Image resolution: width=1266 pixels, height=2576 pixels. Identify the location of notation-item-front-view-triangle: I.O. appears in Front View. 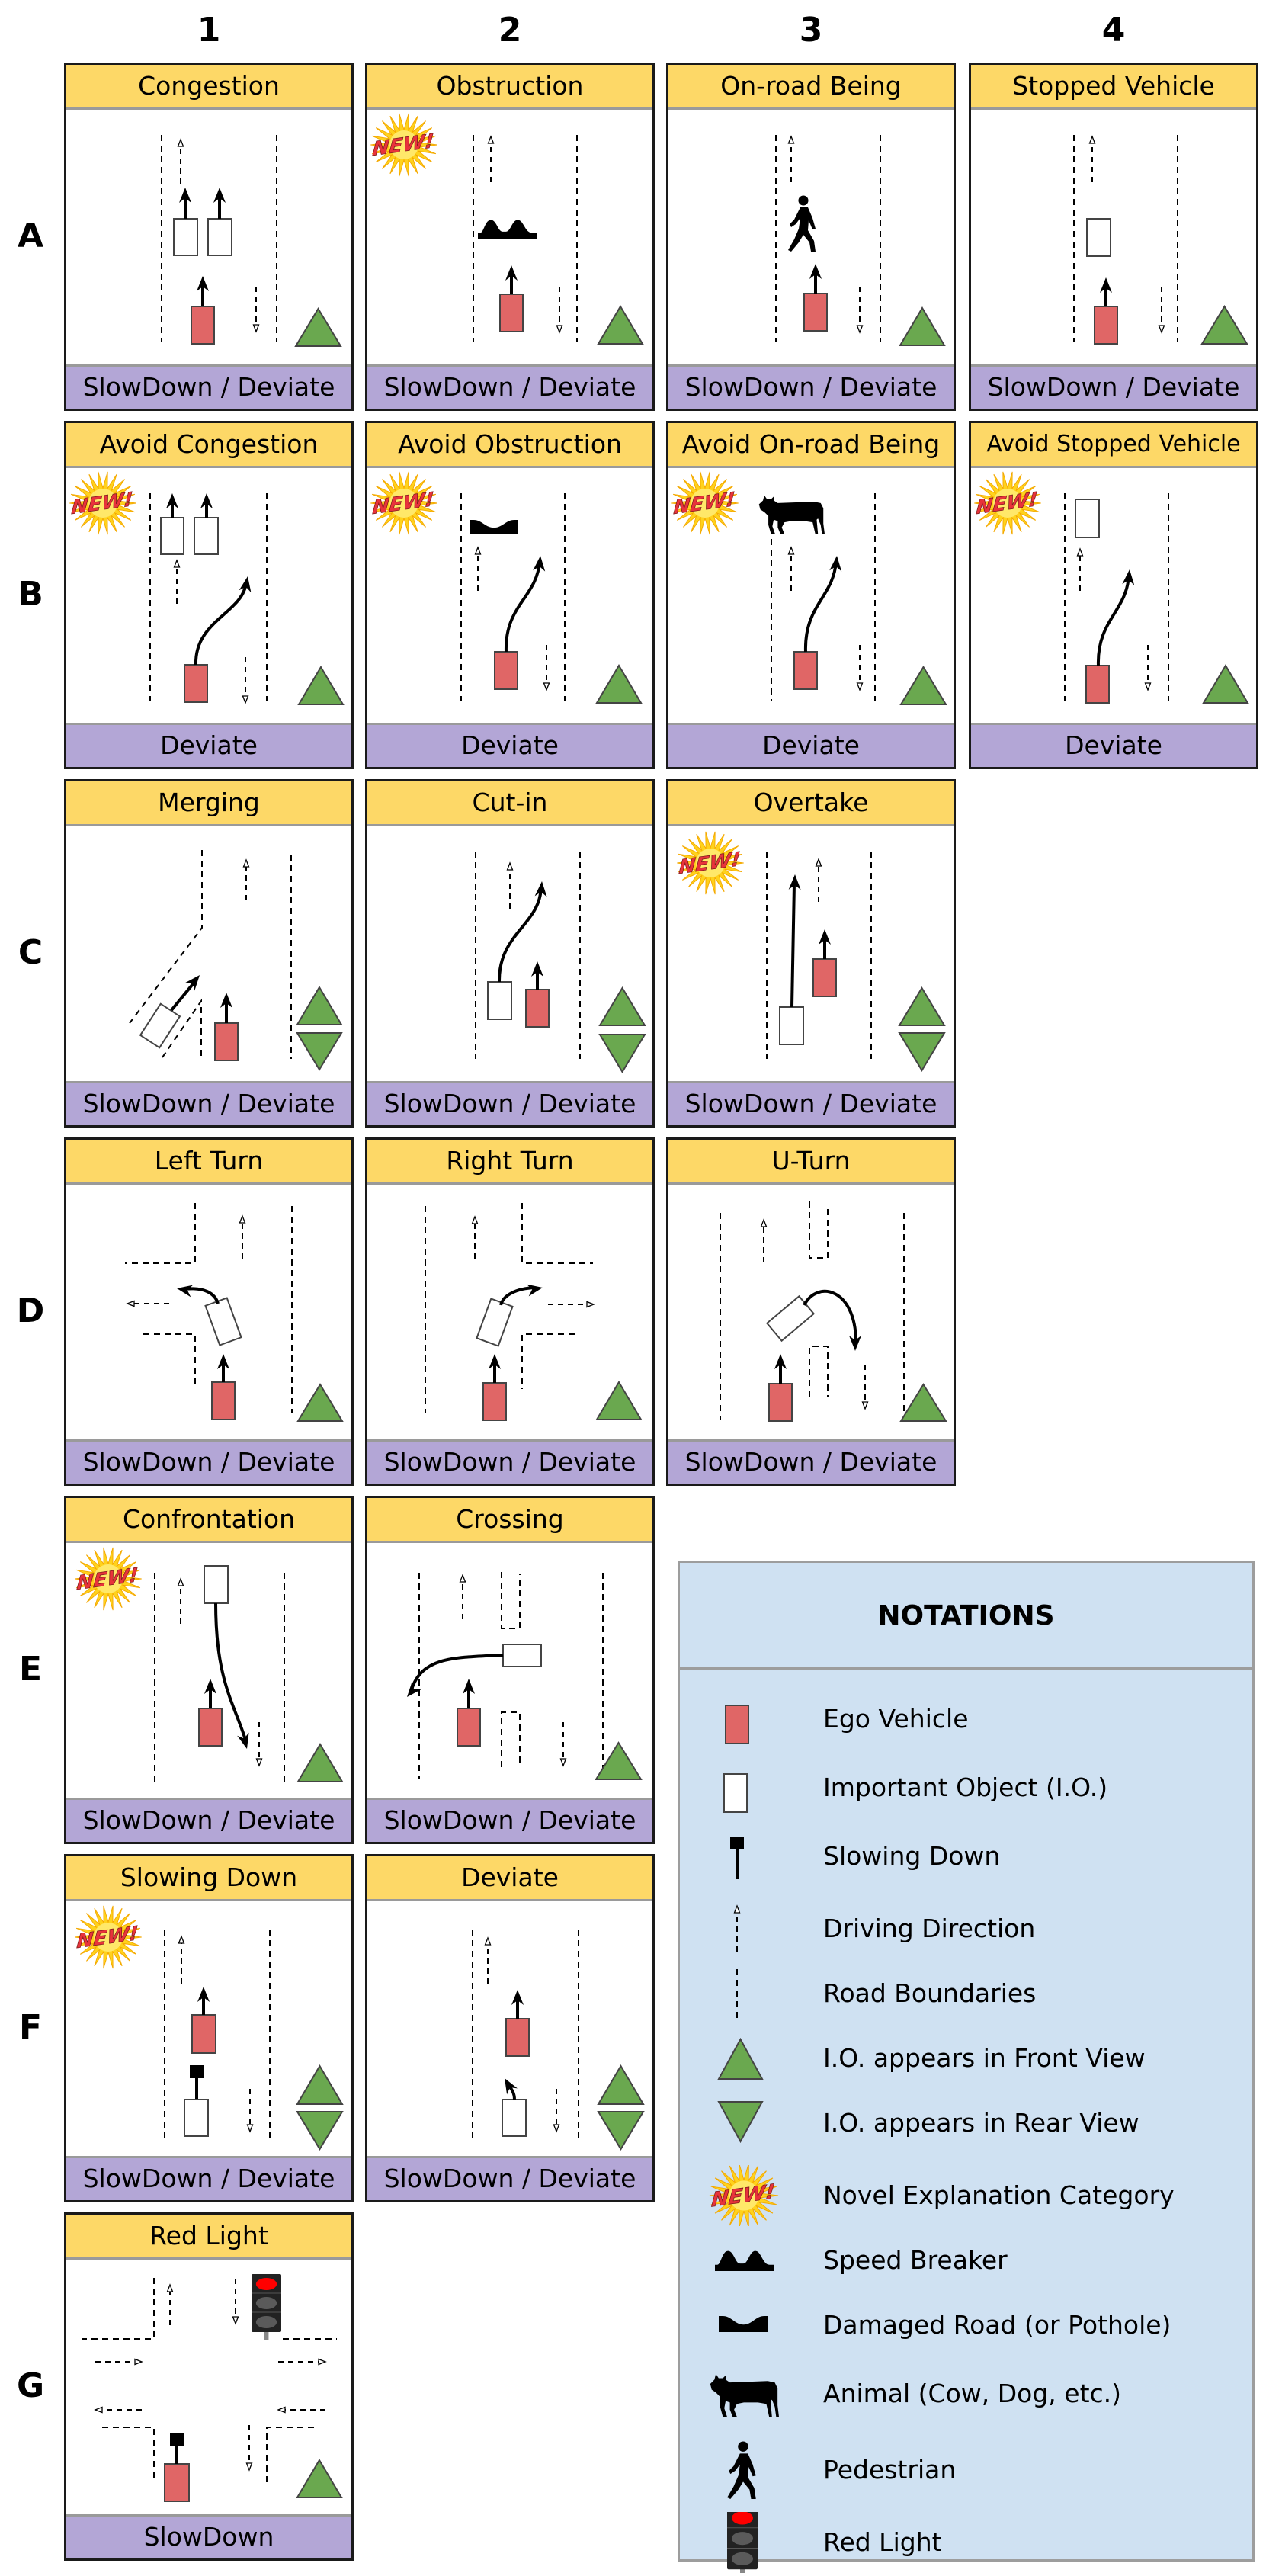
(966, 2058).